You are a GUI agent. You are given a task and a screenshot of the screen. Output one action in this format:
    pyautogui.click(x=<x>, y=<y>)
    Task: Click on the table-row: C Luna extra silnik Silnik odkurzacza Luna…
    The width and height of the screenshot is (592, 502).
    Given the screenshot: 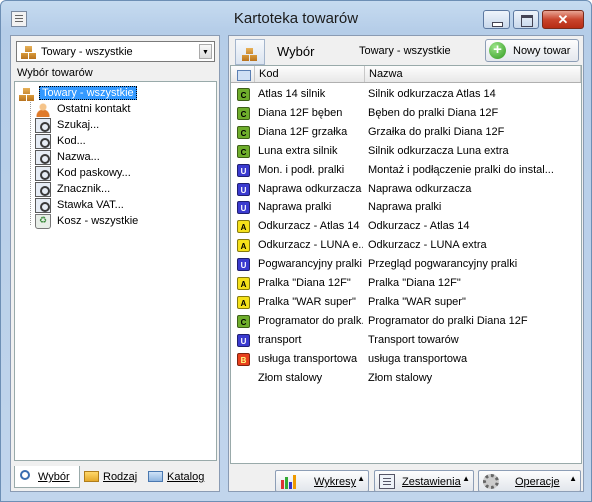 What is the action you would take?
    pyautogui.click(x=406, y=150)
    